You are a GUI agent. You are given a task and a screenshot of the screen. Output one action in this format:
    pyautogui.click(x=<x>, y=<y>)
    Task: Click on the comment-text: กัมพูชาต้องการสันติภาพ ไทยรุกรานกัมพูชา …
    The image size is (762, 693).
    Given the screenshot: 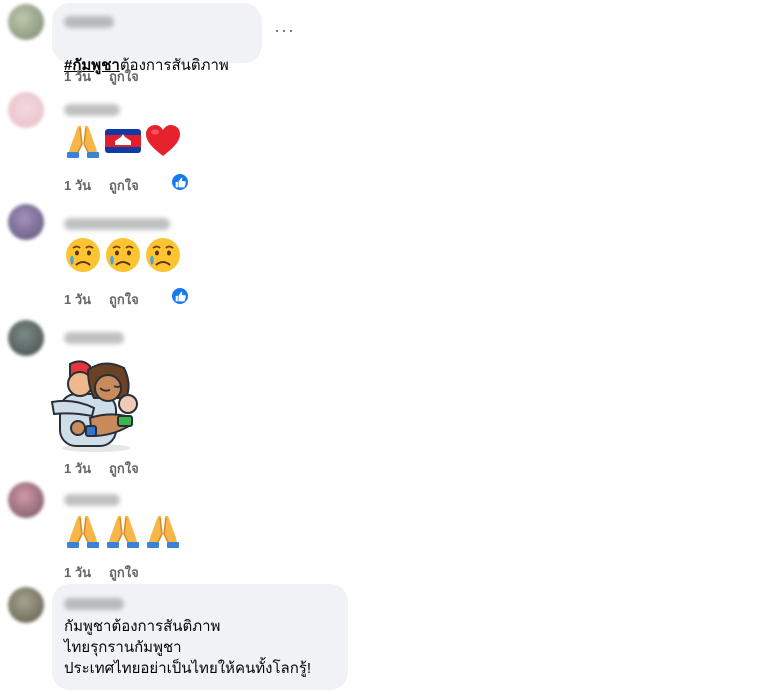 What is the action you would take?
    pyautogui.click(x=188, y=647)
    